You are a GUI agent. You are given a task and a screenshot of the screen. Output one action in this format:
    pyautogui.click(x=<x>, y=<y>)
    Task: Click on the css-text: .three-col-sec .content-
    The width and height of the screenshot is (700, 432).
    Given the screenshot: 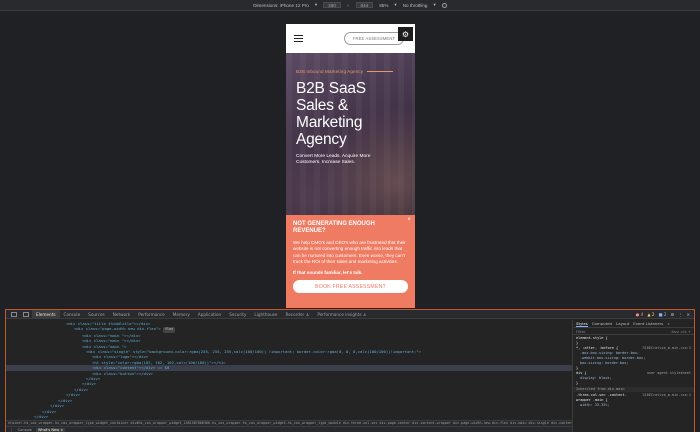 What is the action you would take?
    pyautogui.click(x=601, y=395)
    